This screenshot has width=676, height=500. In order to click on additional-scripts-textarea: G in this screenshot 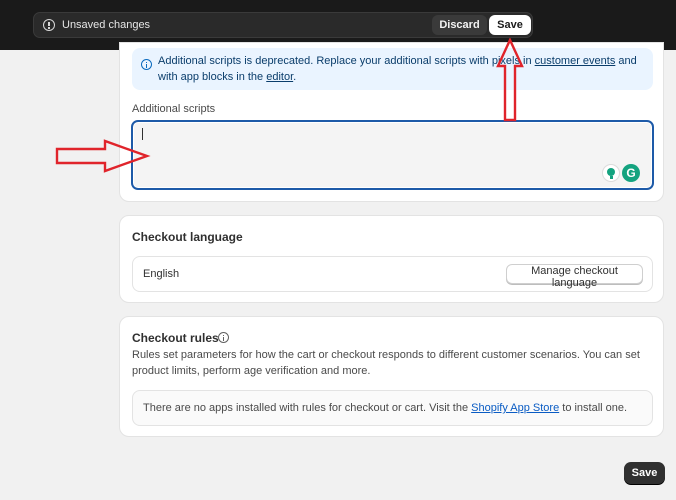, I will do `click(392, 155)`.